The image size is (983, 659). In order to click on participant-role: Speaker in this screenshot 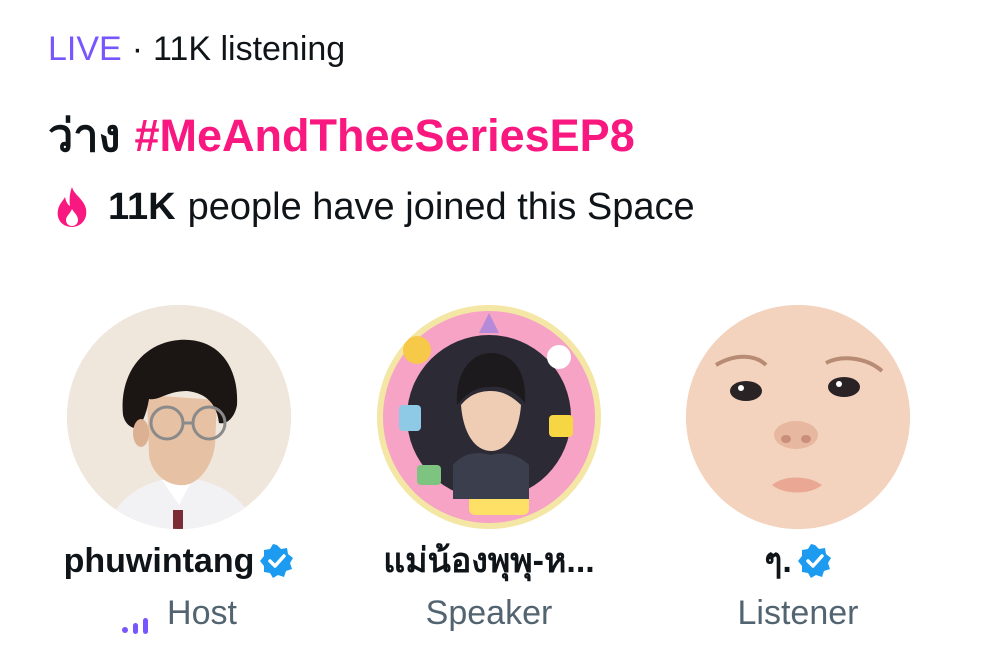, I will do `click(489, 613)`.